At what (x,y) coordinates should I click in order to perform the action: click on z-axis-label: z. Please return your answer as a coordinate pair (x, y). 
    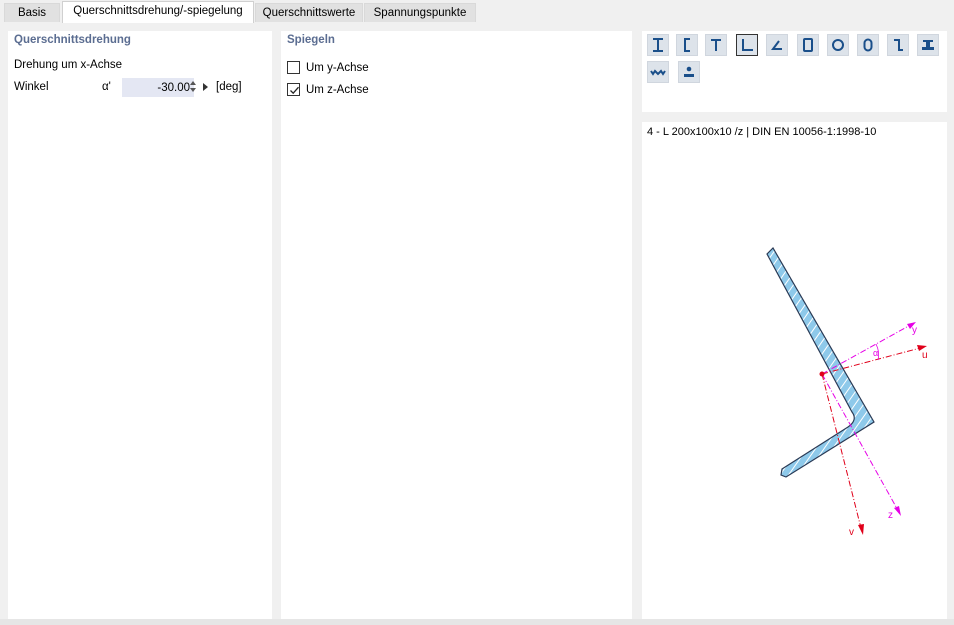
    Looking at the image, I should click on (890, 515).